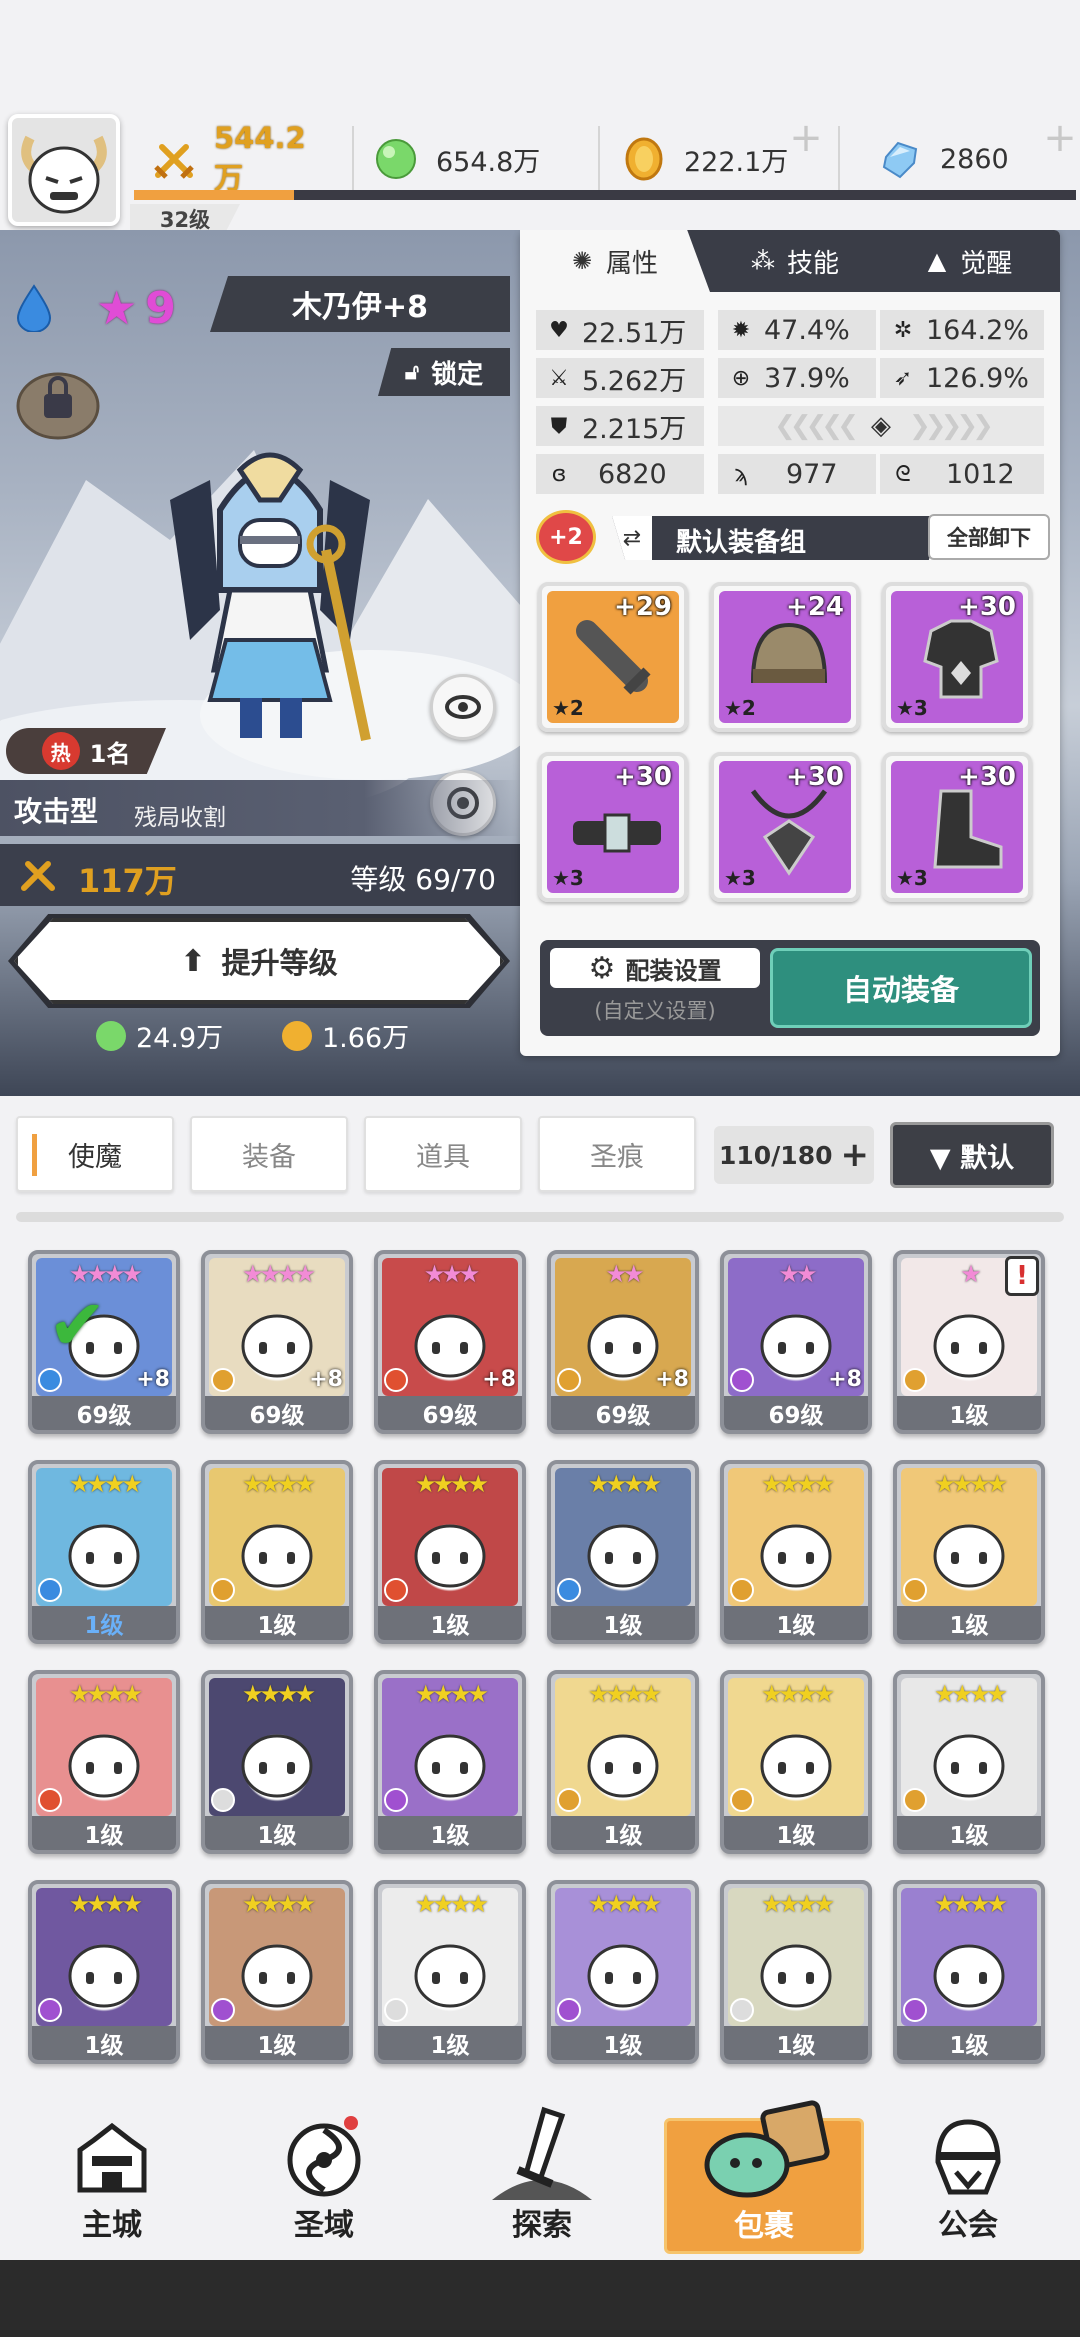 This screenshot has width=1080, height=2337. What do you see at coordinates (957, 657) in the screenshot?
I see `equipment-slot-armor: +30 ★3` at bounding box center [957, 657].